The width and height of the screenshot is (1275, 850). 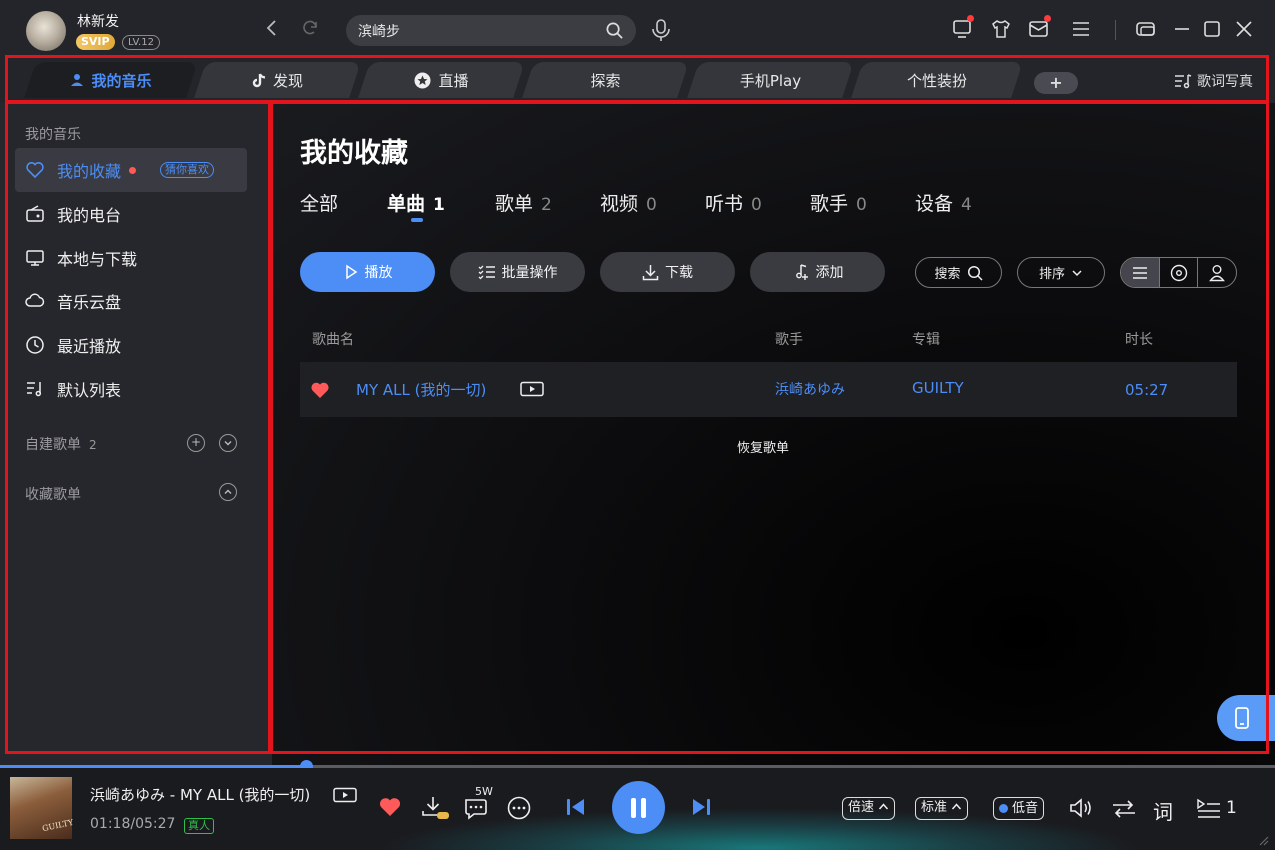 I want to click on subtab-all: 全部, so click(x=319, y=202).